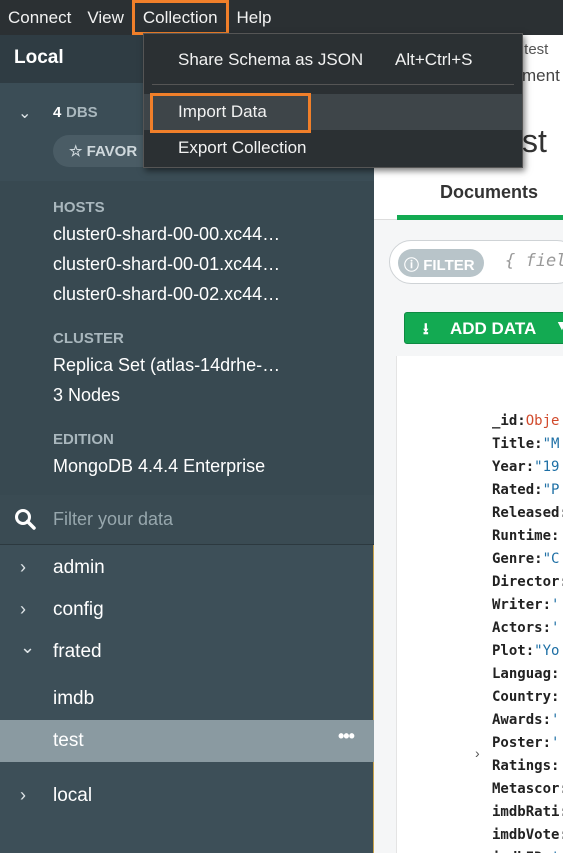 The width and height of the screenshot is (563, 853). What do you see at coordinates (426, 329) in the screenshot?
I see `download-icon: ⭳` at bounding box center [426, 329].